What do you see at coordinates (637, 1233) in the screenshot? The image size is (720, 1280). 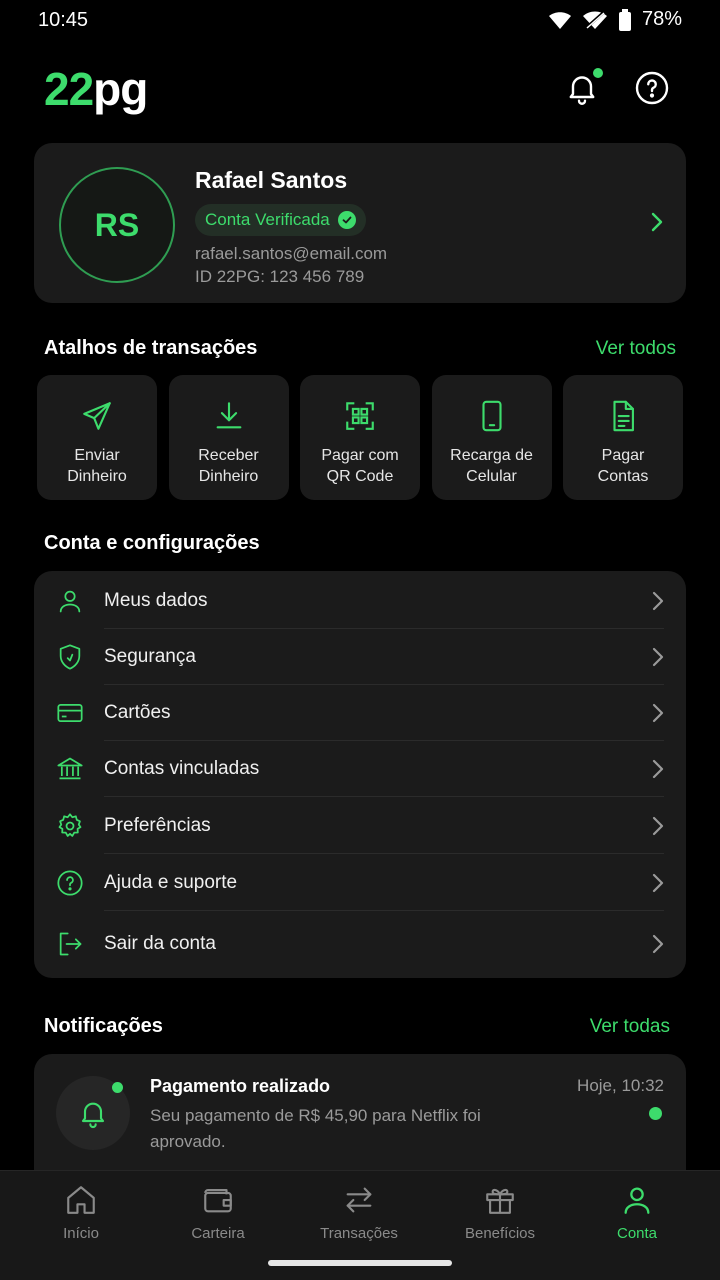 I see `nav-label: Conta` at bounding box center [637, 1233].